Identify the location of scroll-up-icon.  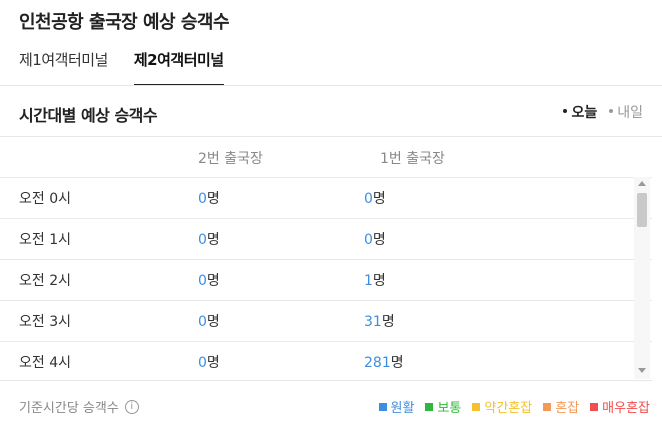
(642, 183).